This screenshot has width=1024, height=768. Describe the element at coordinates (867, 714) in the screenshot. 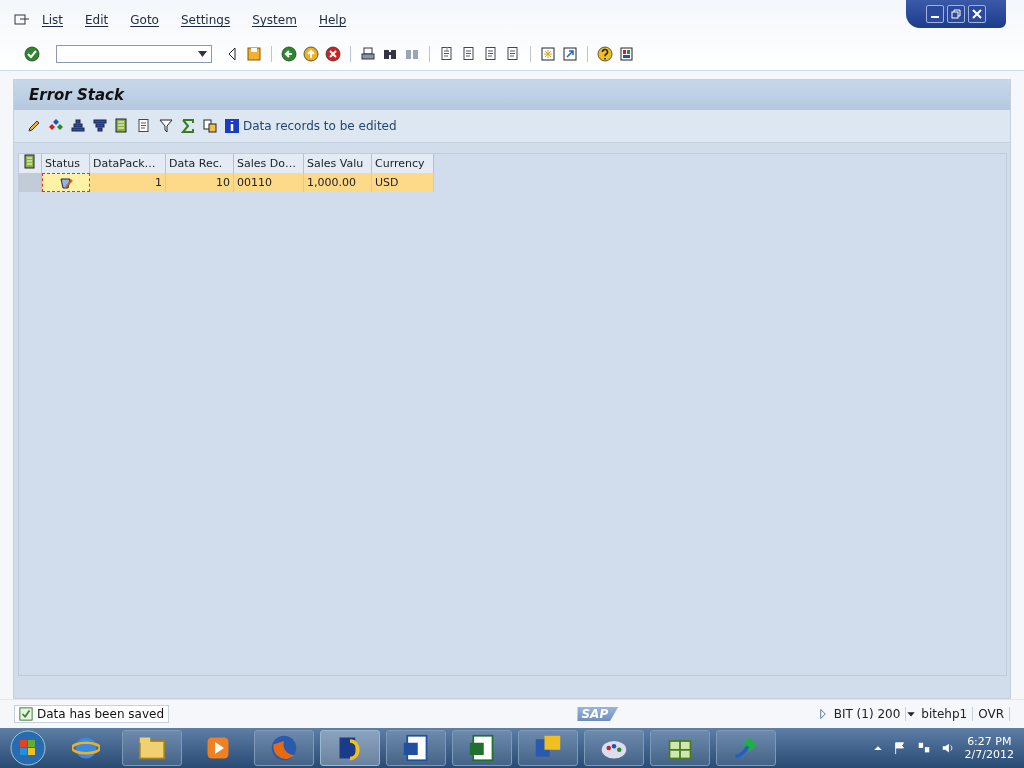

I see `system-info: BIT (1) 200` at that location.